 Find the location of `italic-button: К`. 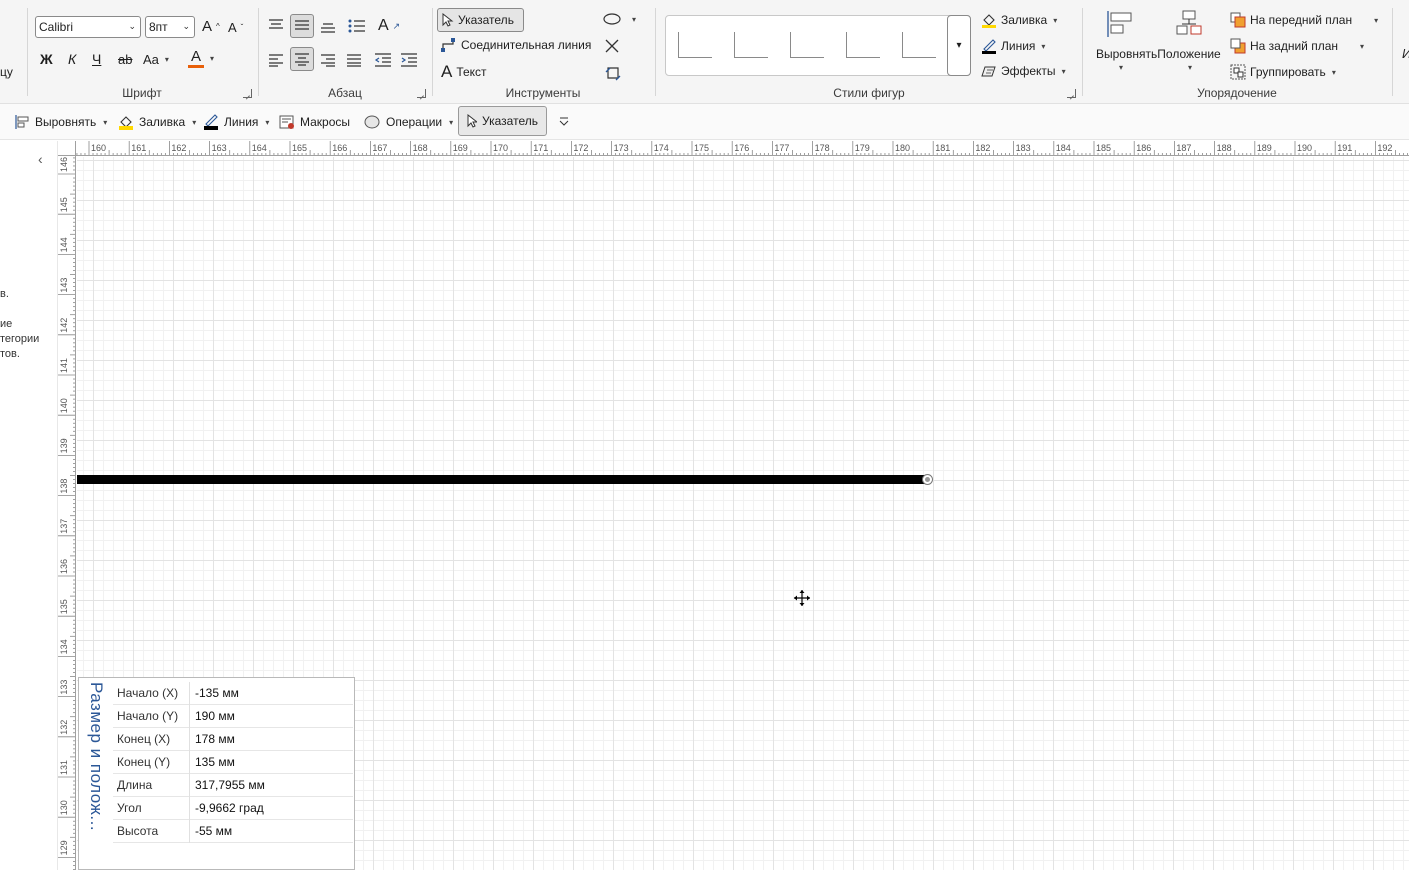

italic-button: К is located at coordinates (72, 59).